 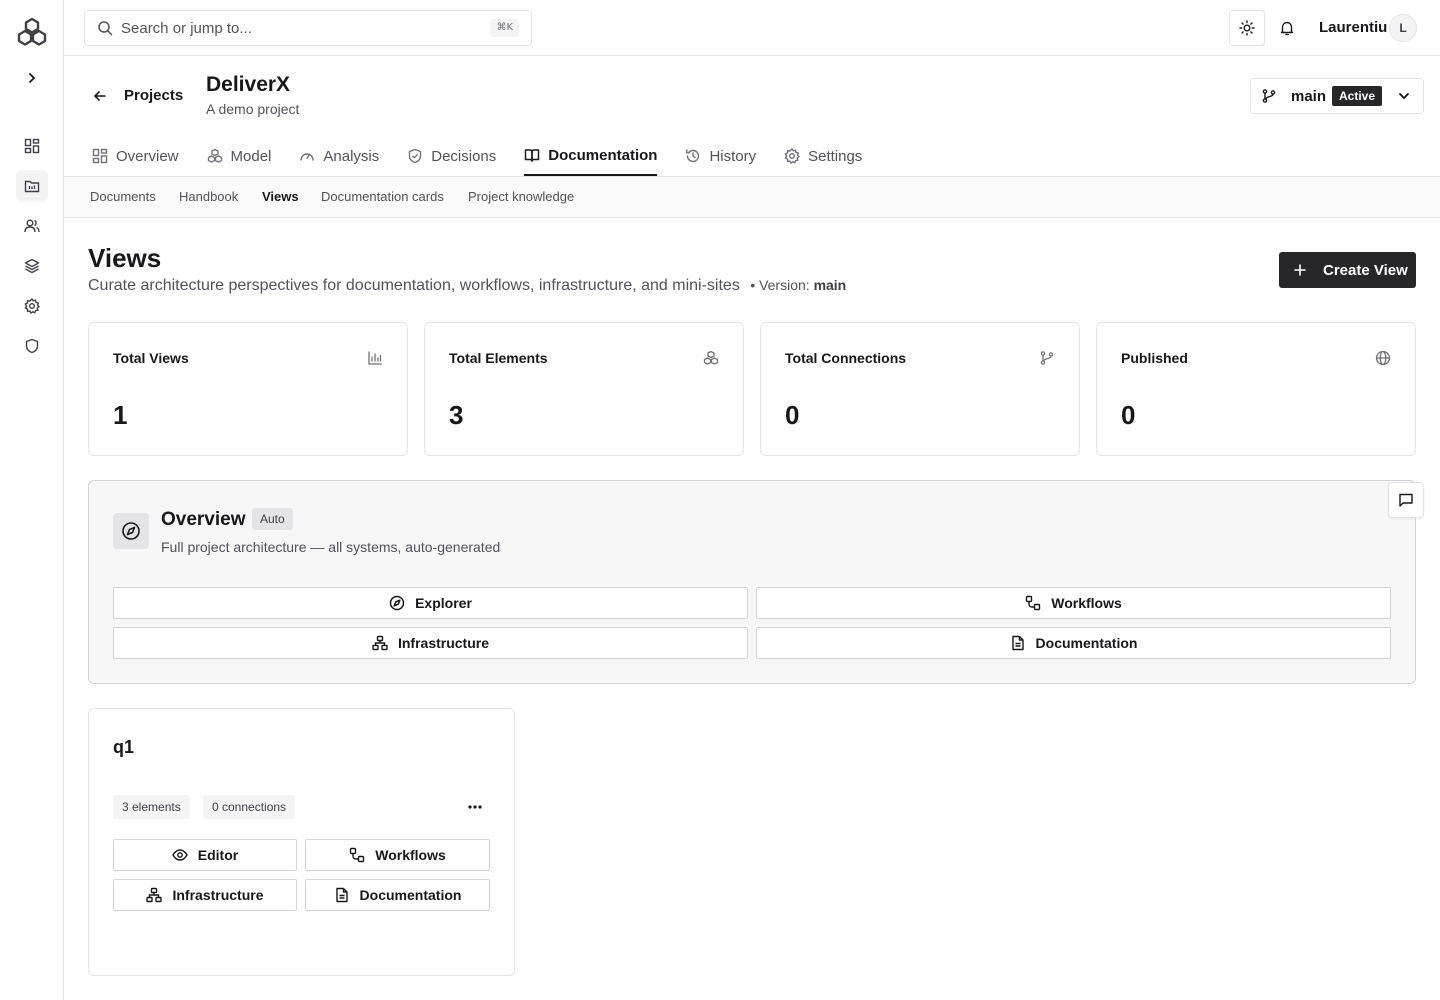 What do you see at coordinates (307, 156) in the screenshot?
I see `gauge-icon` at bounding box center [307, 156].